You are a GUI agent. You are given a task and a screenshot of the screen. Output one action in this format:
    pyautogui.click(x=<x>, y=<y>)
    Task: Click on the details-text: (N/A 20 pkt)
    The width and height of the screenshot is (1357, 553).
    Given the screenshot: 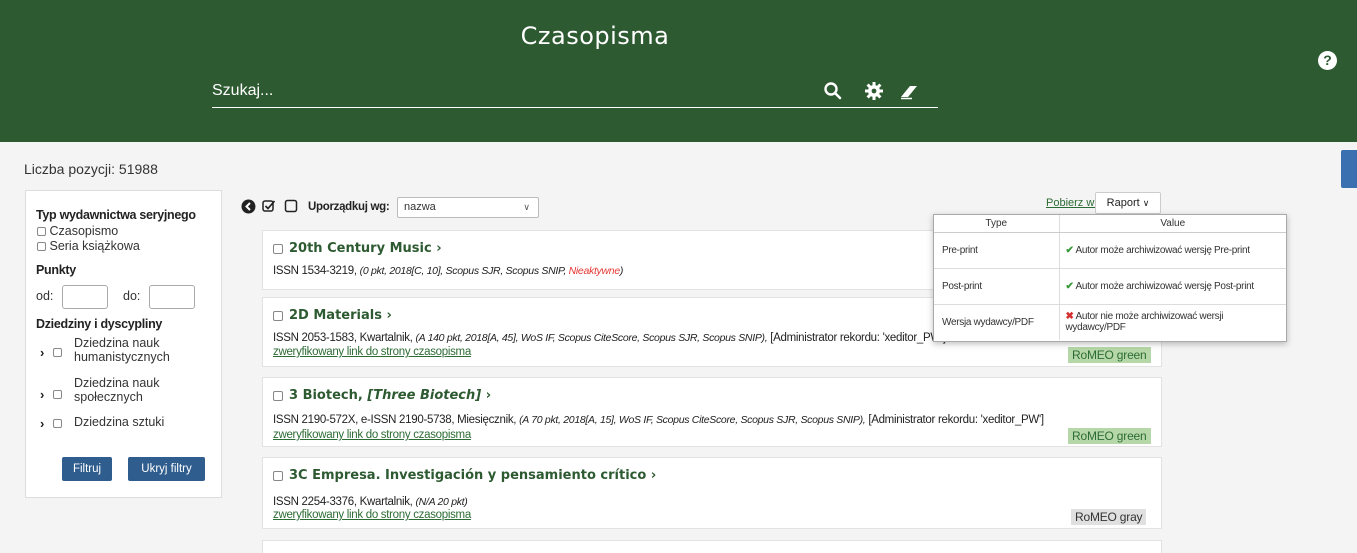 What is the action you would take?
    pyautogui.click(x=441, y=502)
    